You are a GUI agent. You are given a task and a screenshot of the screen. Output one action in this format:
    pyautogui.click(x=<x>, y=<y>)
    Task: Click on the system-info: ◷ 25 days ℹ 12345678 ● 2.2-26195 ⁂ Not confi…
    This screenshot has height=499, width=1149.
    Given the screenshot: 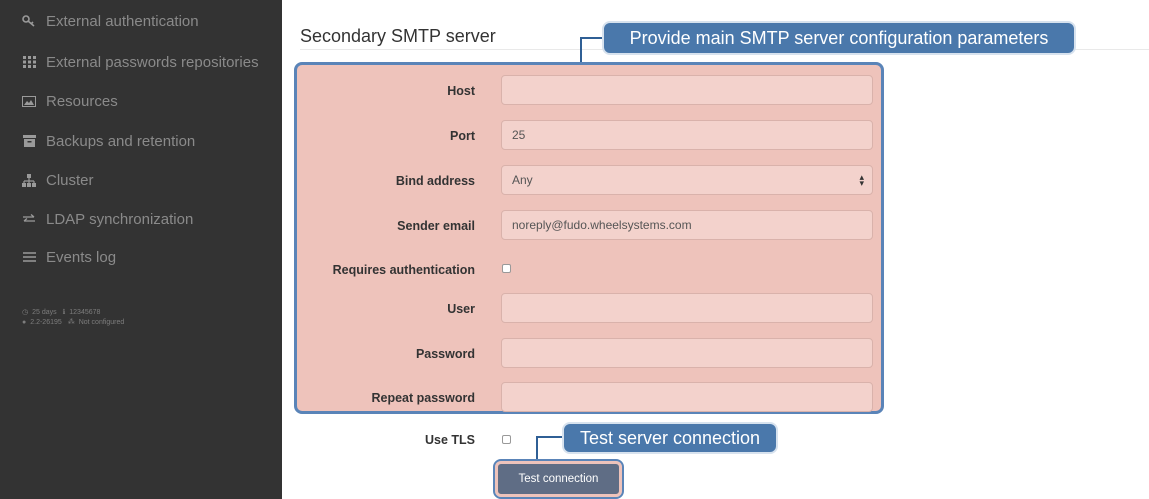 What is the action you would take?
    pyautogui.click(x=75, y=318)
    